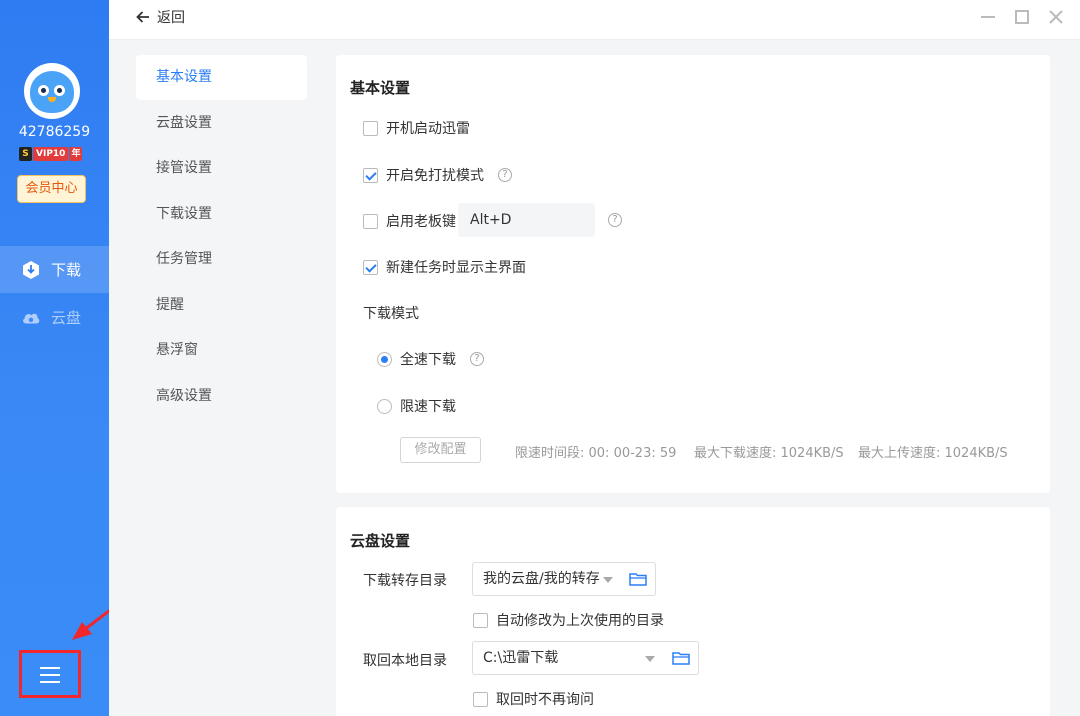  What do you see at coordinates (380, 541) in the screenshot?
I see `cloud-settings-title: 云盘设置` at bounding box center [380, 541].